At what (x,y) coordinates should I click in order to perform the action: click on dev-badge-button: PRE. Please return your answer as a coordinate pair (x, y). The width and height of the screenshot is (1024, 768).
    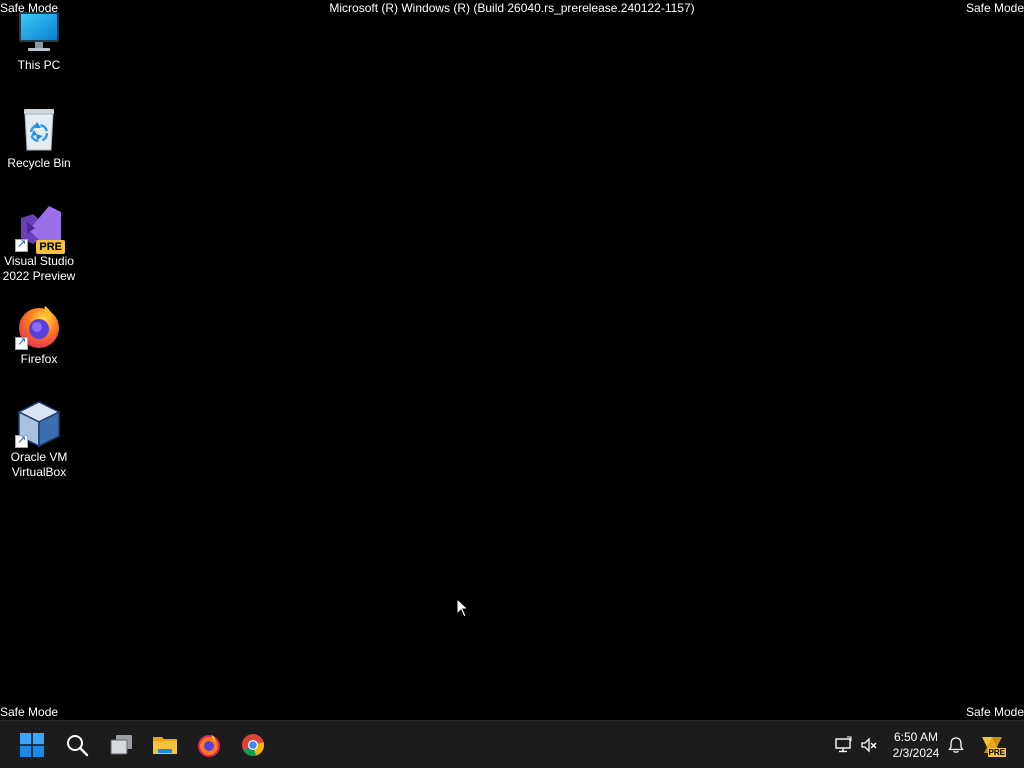
    Looking at the image, I should click on (992, 745).